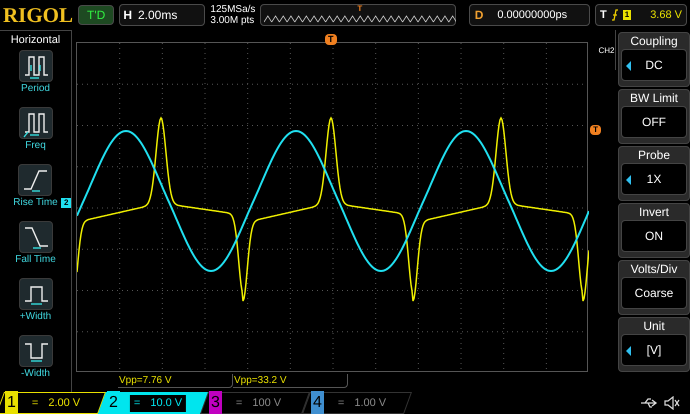 The width and height of the screenshot is (690, 414). I want to click on softkey-value: [V], so click(654, 350).